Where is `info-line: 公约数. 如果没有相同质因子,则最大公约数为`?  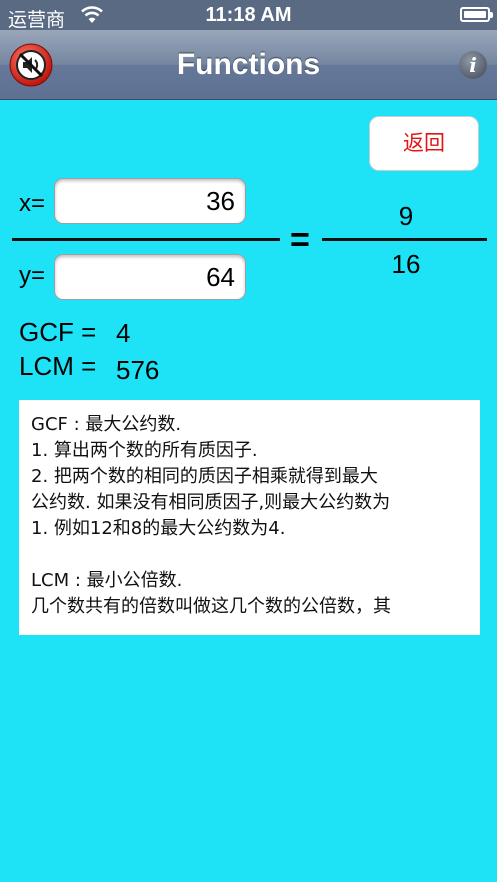 info-line: 公约数. 如果没有相同质因子,则最大公约数为 is located at coordinates (211, 502).